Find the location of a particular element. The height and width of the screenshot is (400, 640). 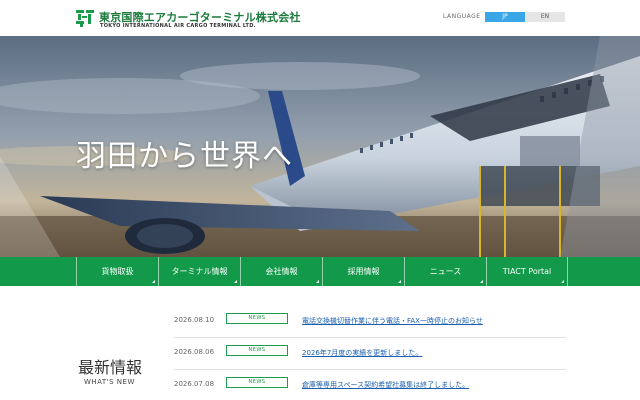

nav-item-company: 会社情報 is located at coordinates (281, 271).